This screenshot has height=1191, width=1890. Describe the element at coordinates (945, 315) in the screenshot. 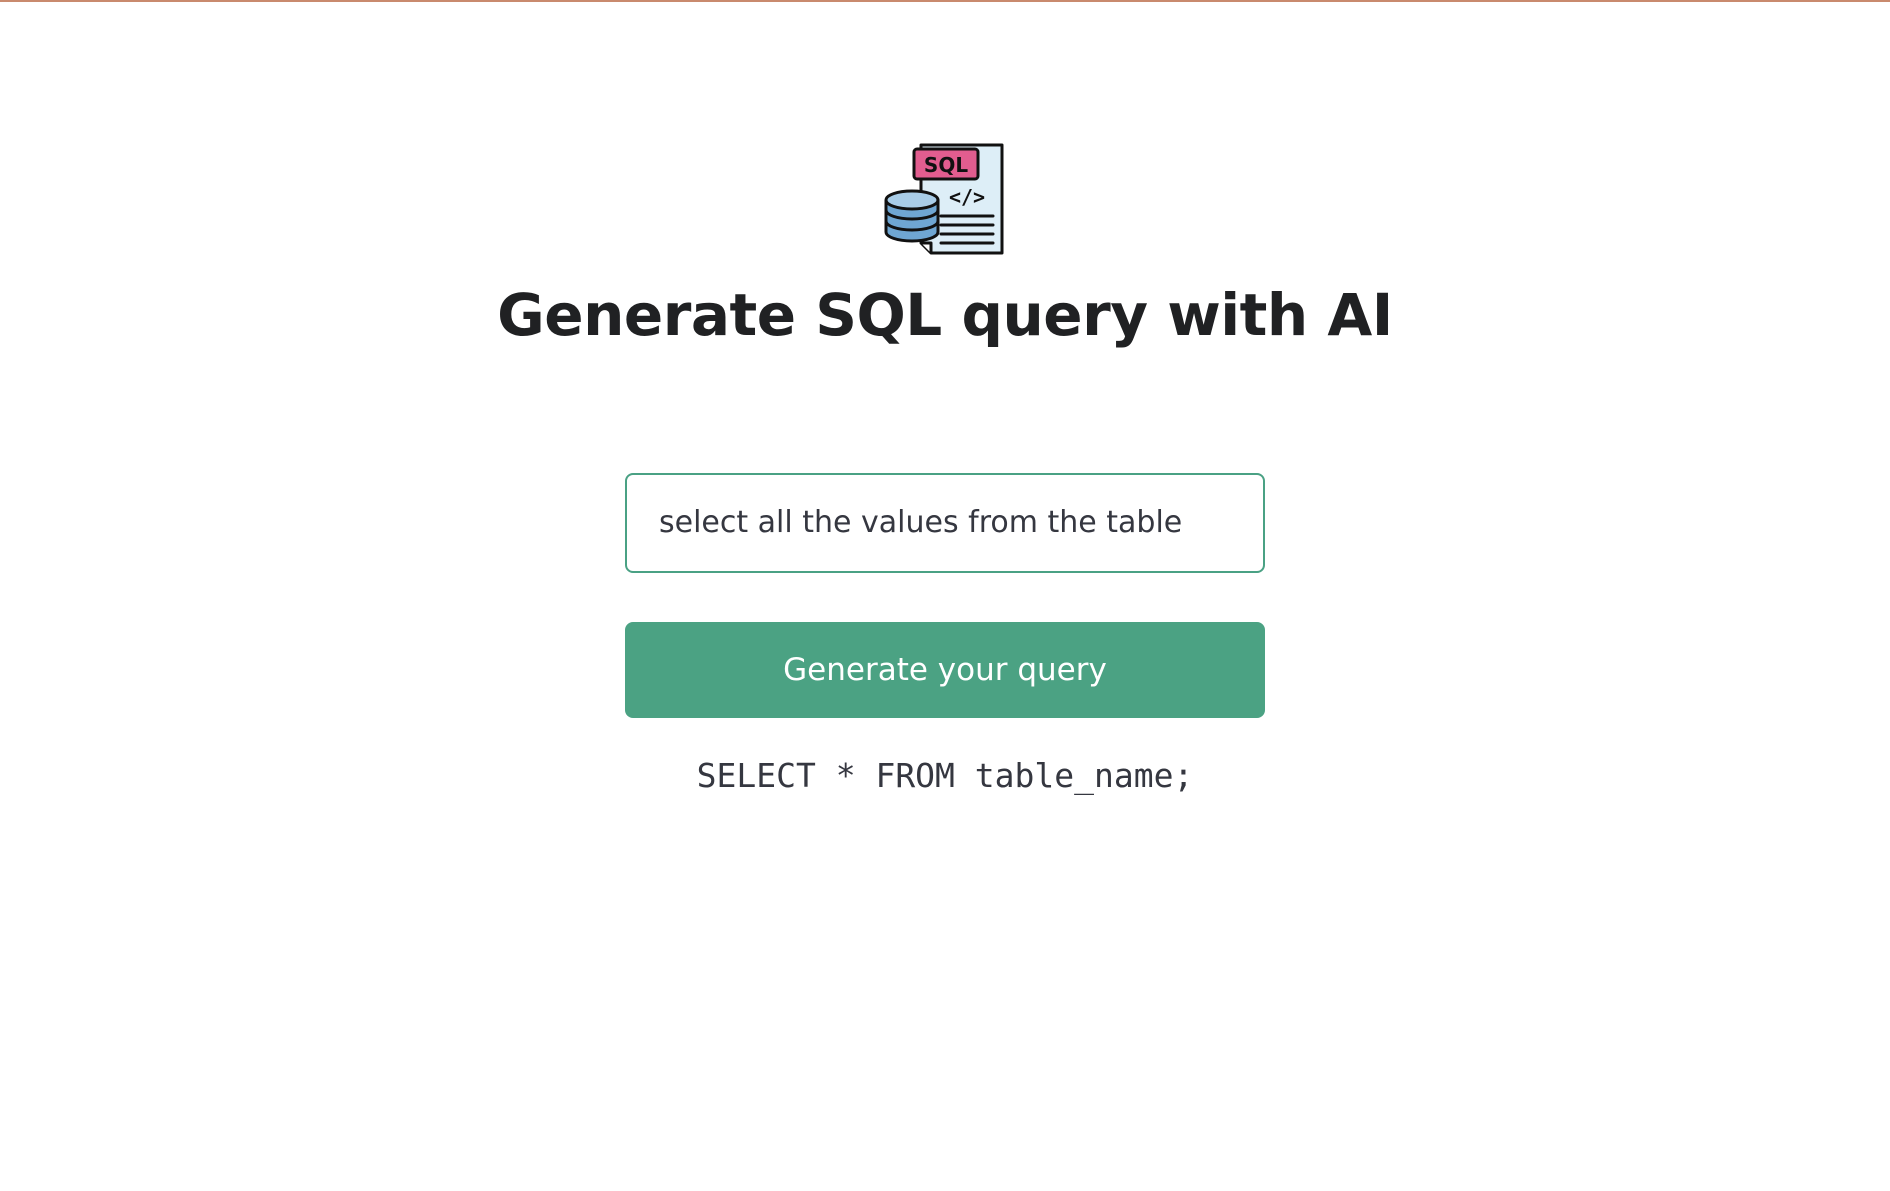

I see `page-title: Generate SQL query with AI` at that location.